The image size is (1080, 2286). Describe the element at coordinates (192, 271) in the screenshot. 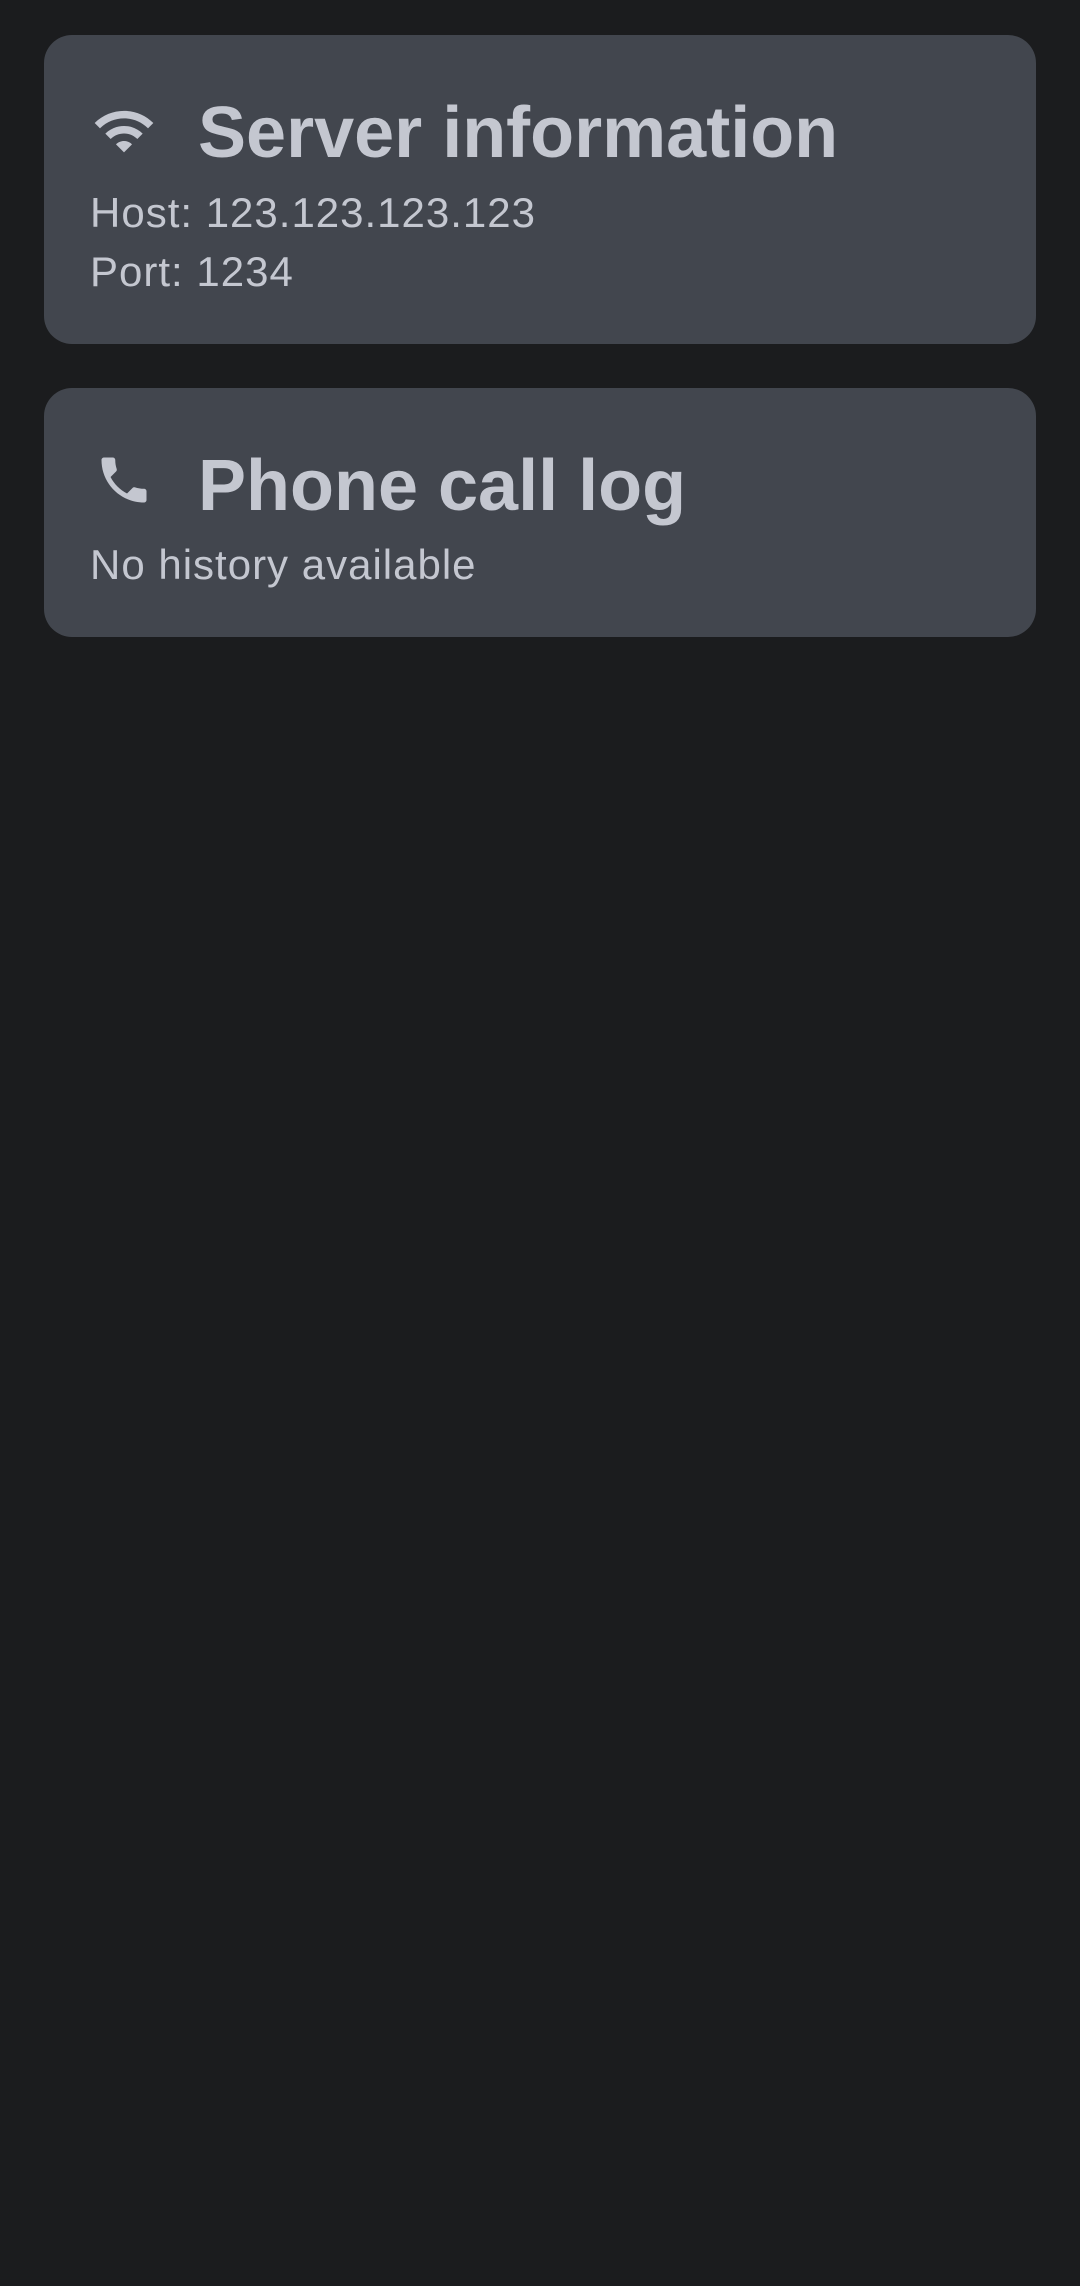

I see `server-port-text: Port: 1234` at that location.